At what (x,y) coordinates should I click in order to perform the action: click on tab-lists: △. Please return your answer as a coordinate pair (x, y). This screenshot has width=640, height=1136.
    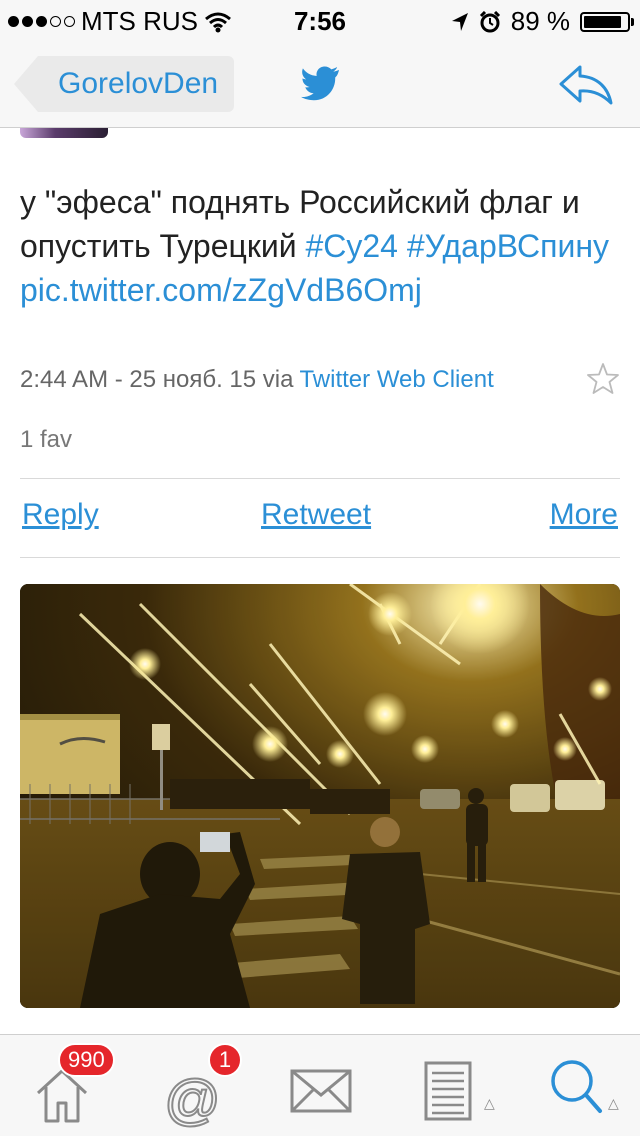
    Looking at the image, I should click on (460, 1091).